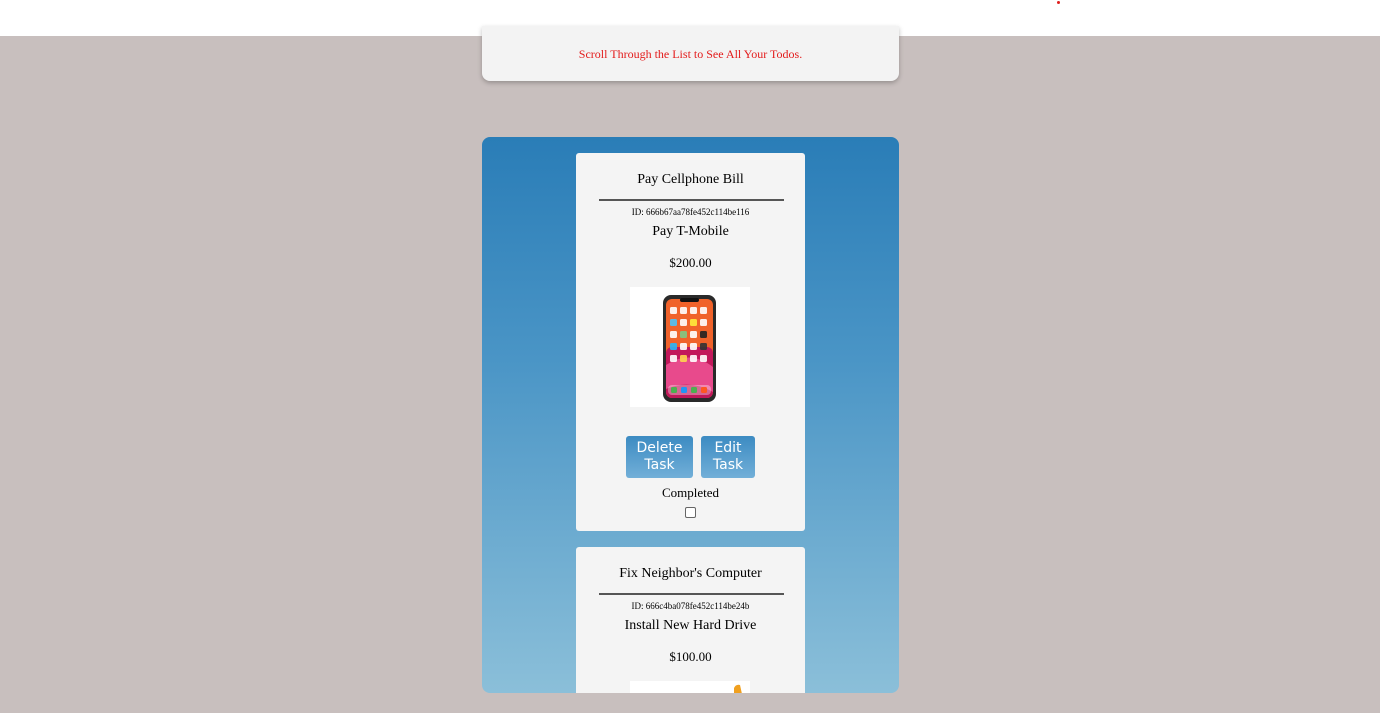  I want to click on todo-price: $100.00, so click(690, 656).